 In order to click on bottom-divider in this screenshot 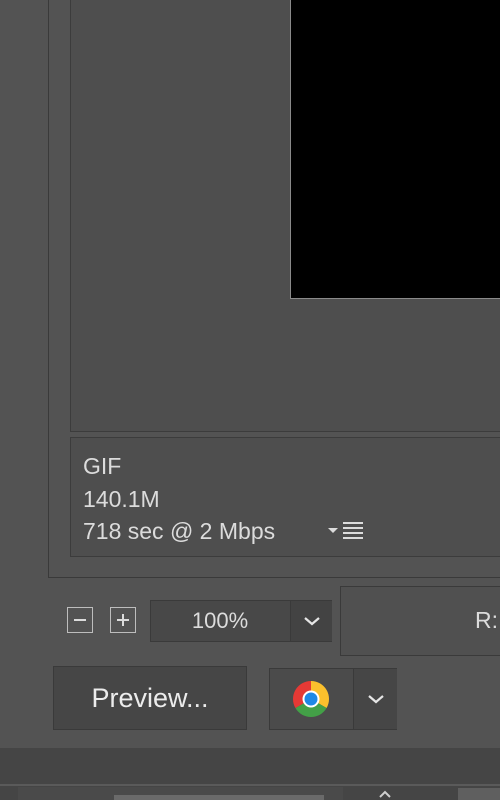, I will do `click(250, 785)`.